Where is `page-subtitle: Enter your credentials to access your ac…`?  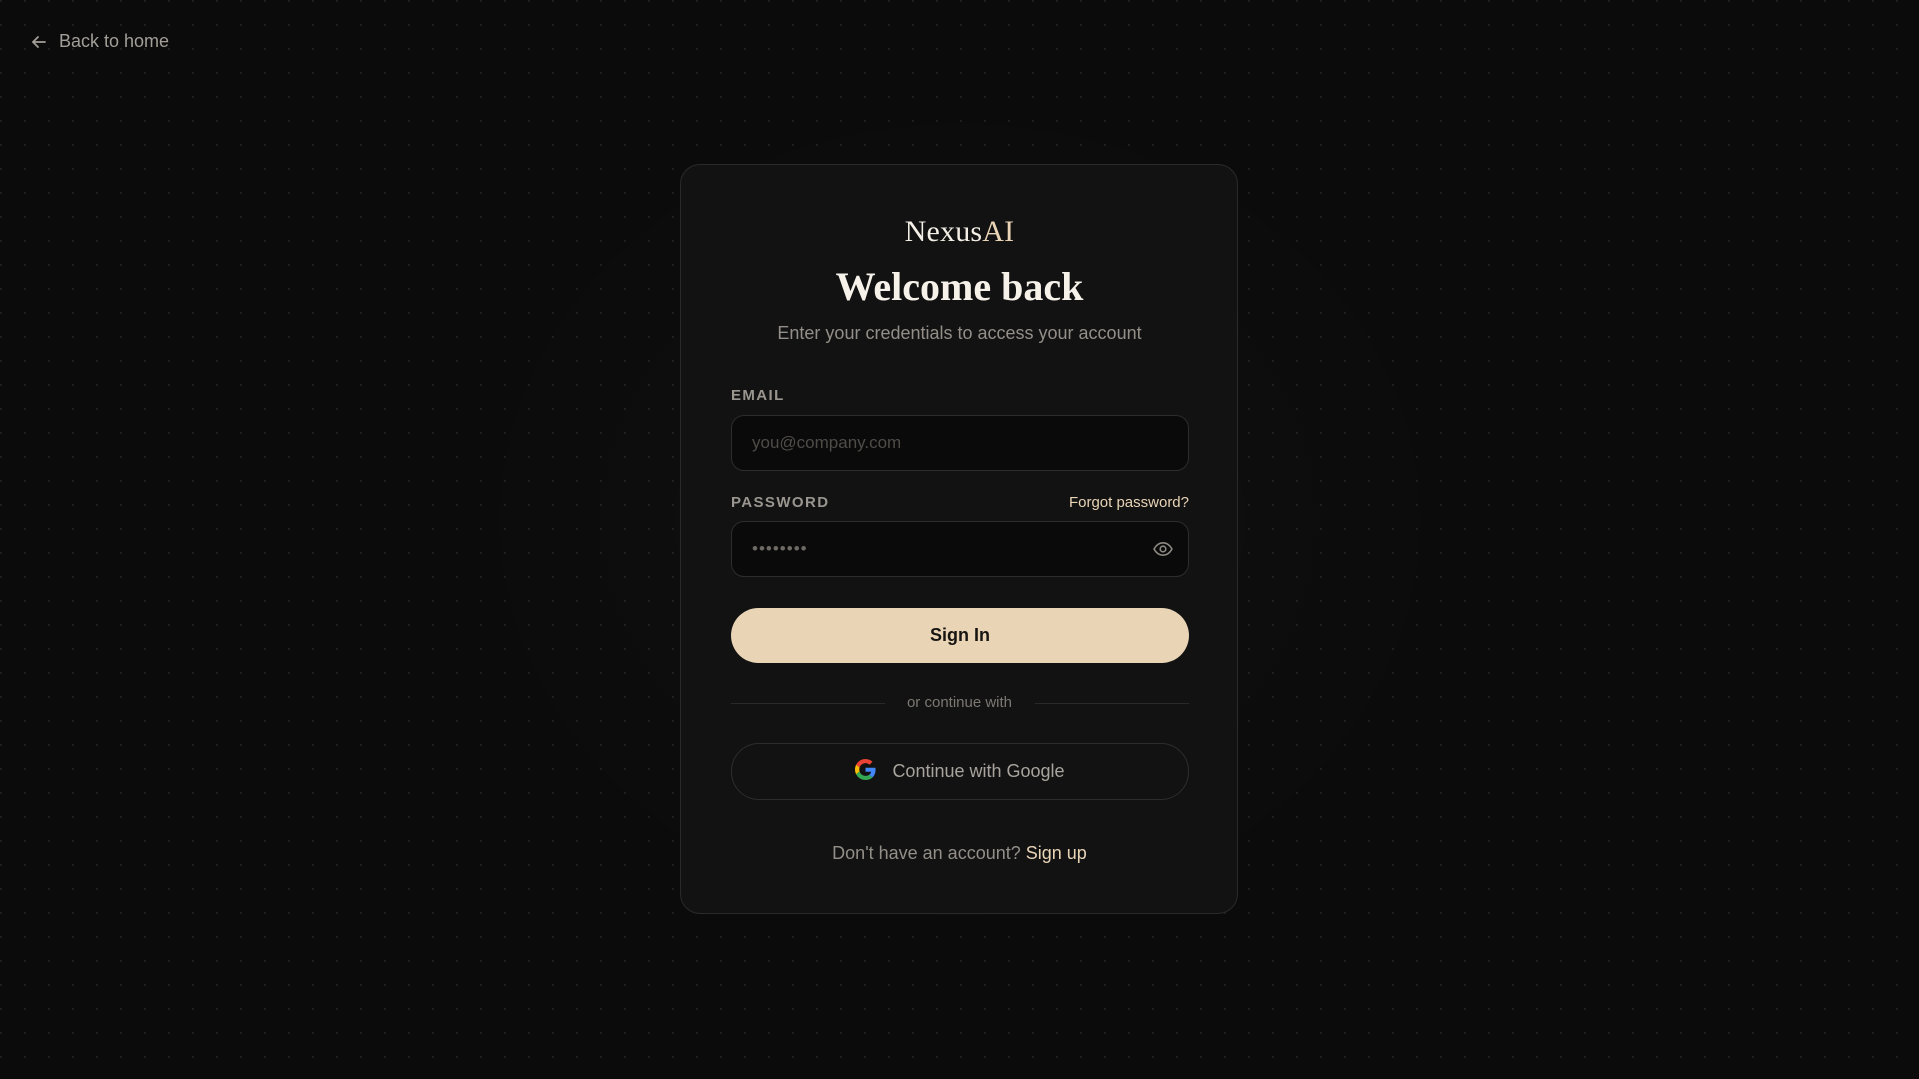 page-subtitle: Enter your credentials to access your ac… is located at coordinates (959, 333).